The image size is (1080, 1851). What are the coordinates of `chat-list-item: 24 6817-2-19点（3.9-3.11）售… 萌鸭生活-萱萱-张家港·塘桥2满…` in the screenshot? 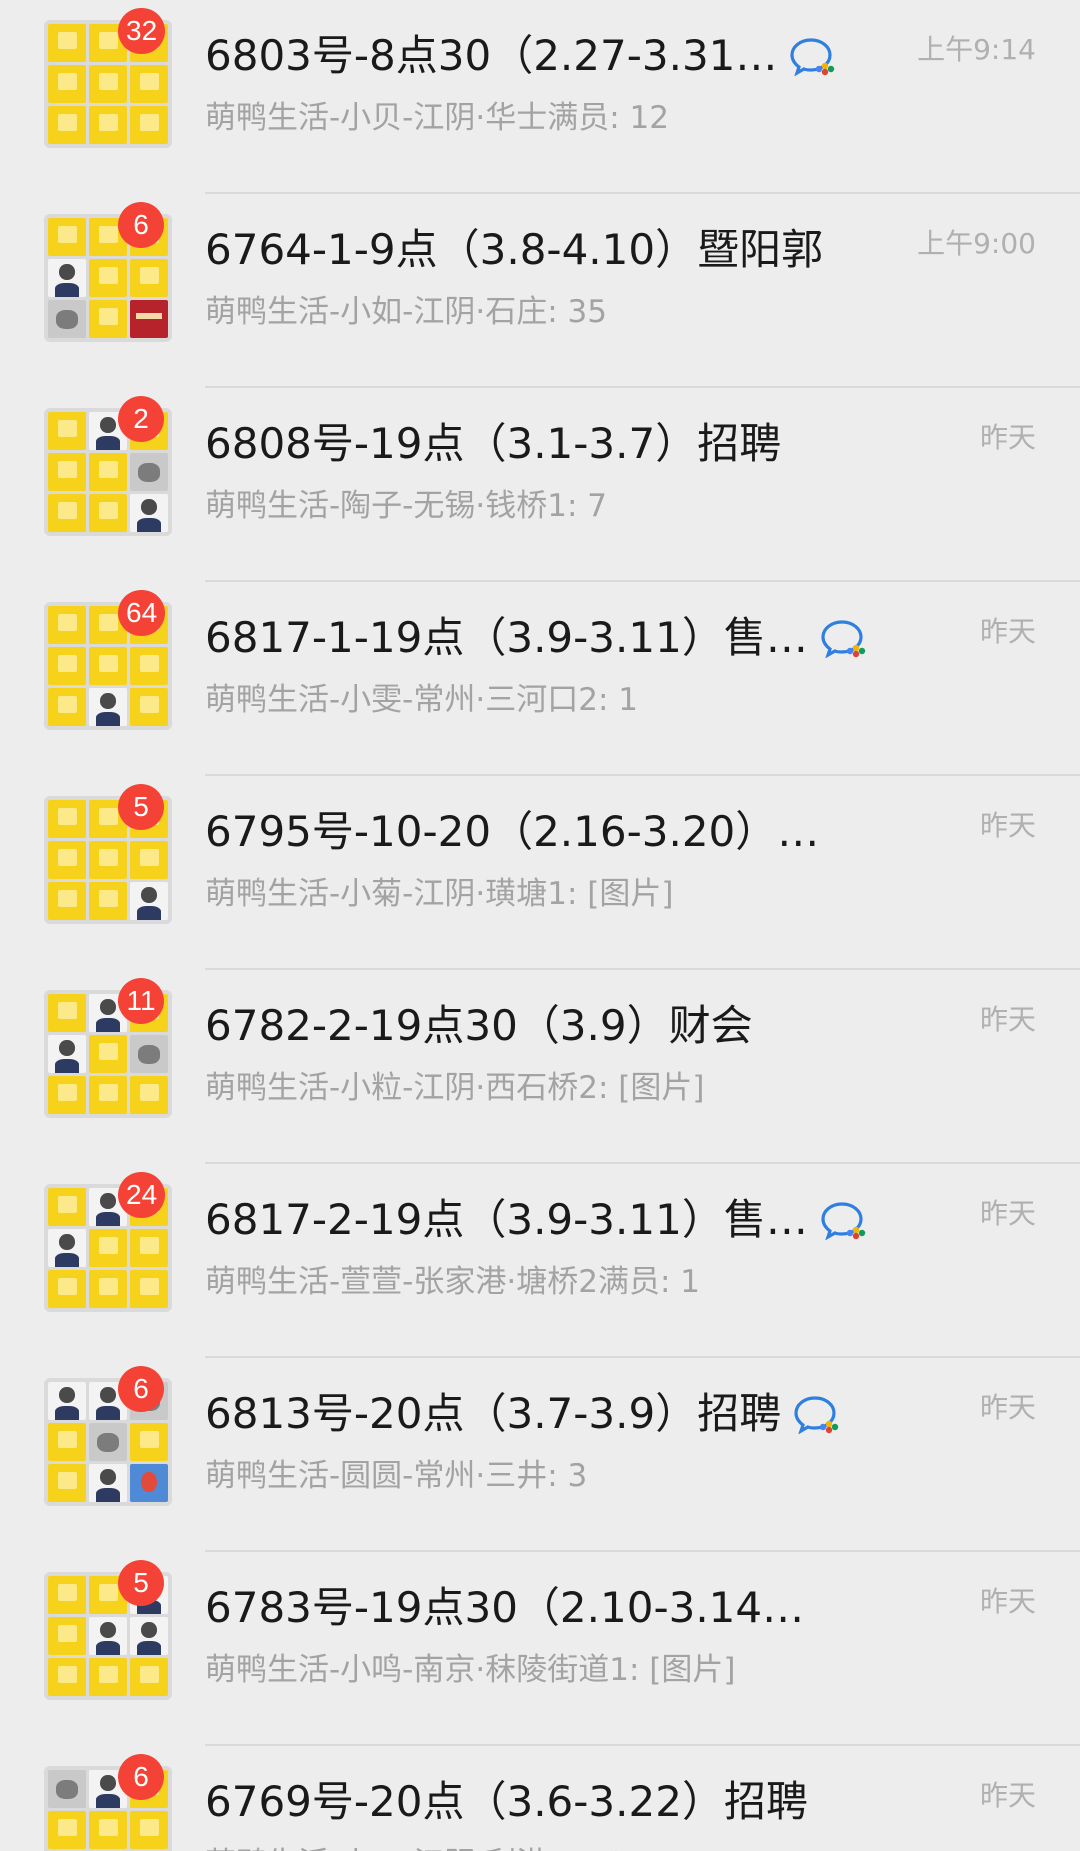 It's located at (540, 1261).